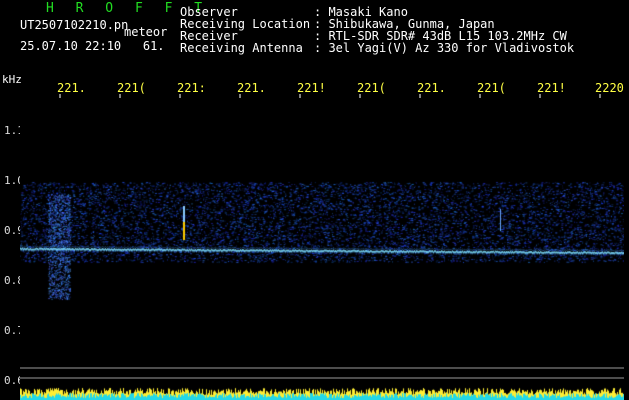 This screenshot has height=400, width=629. Describe the element at coordinates (191, 88) in the screenshot. I see `x-tick-label: 221:` at that location.